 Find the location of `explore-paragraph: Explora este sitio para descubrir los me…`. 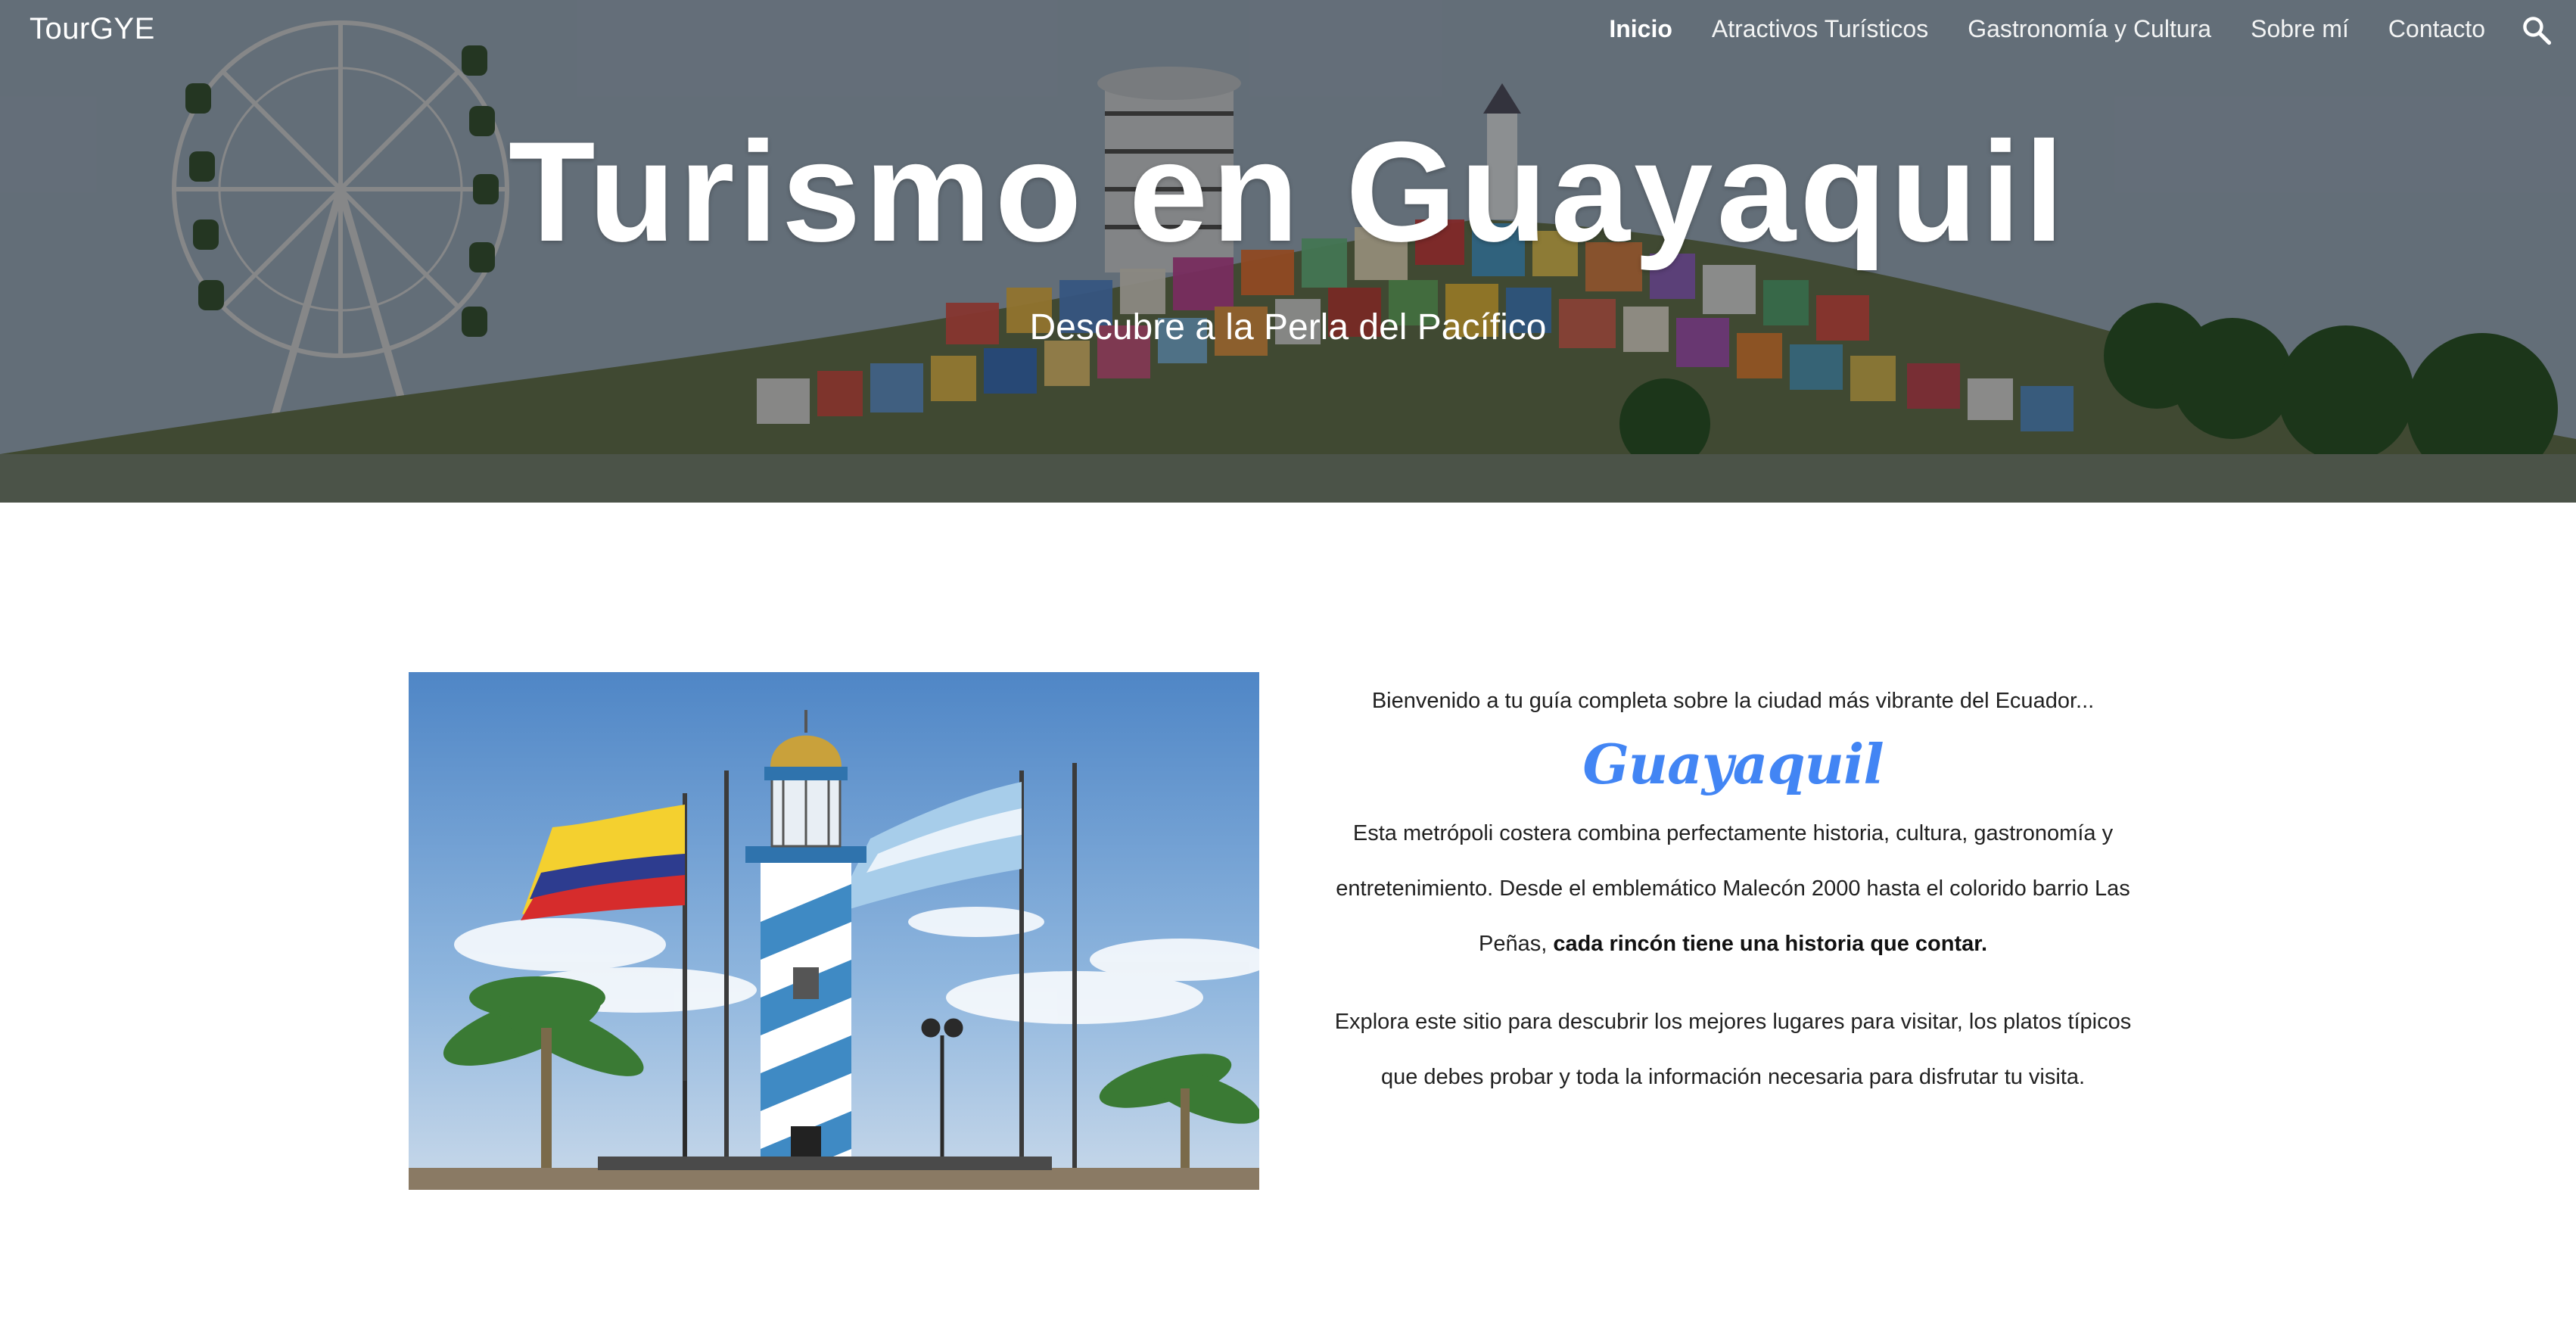

explore-paragraph: Explora este sitio para descubrir los me… is located at coordinates (1733, 1049).